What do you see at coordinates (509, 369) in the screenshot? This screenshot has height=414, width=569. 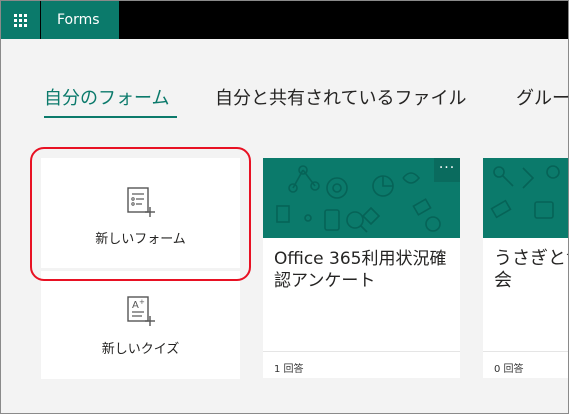 I see `response-count: 0 回答` at bounding box center [509, 369].